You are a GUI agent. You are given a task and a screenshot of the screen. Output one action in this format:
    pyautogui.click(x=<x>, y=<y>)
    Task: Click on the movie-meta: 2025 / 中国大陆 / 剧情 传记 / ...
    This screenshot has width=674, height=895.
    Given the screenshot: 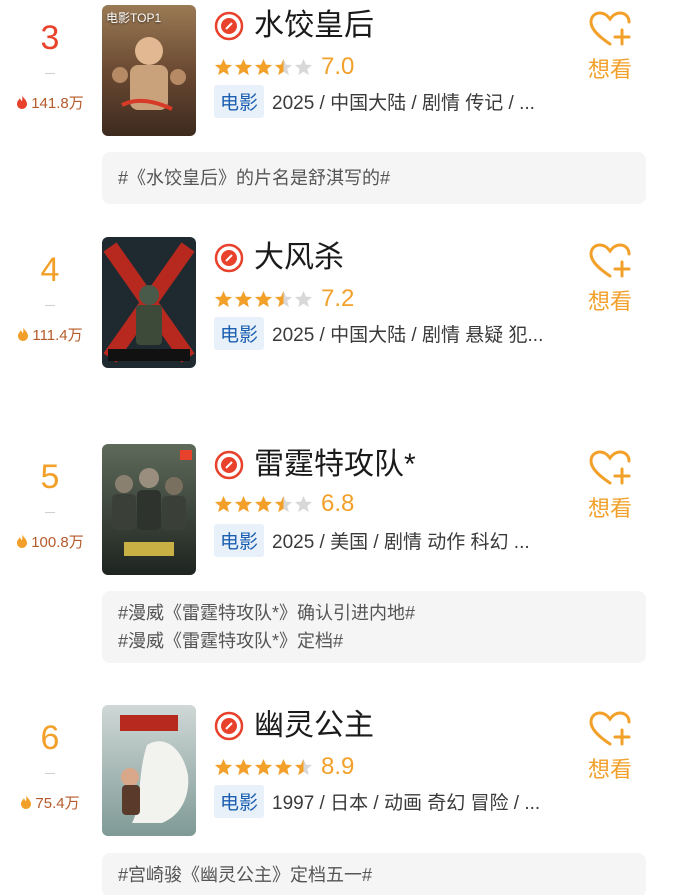 What is the action you would take?
    pyautogui.click(x=403, y=103)
    